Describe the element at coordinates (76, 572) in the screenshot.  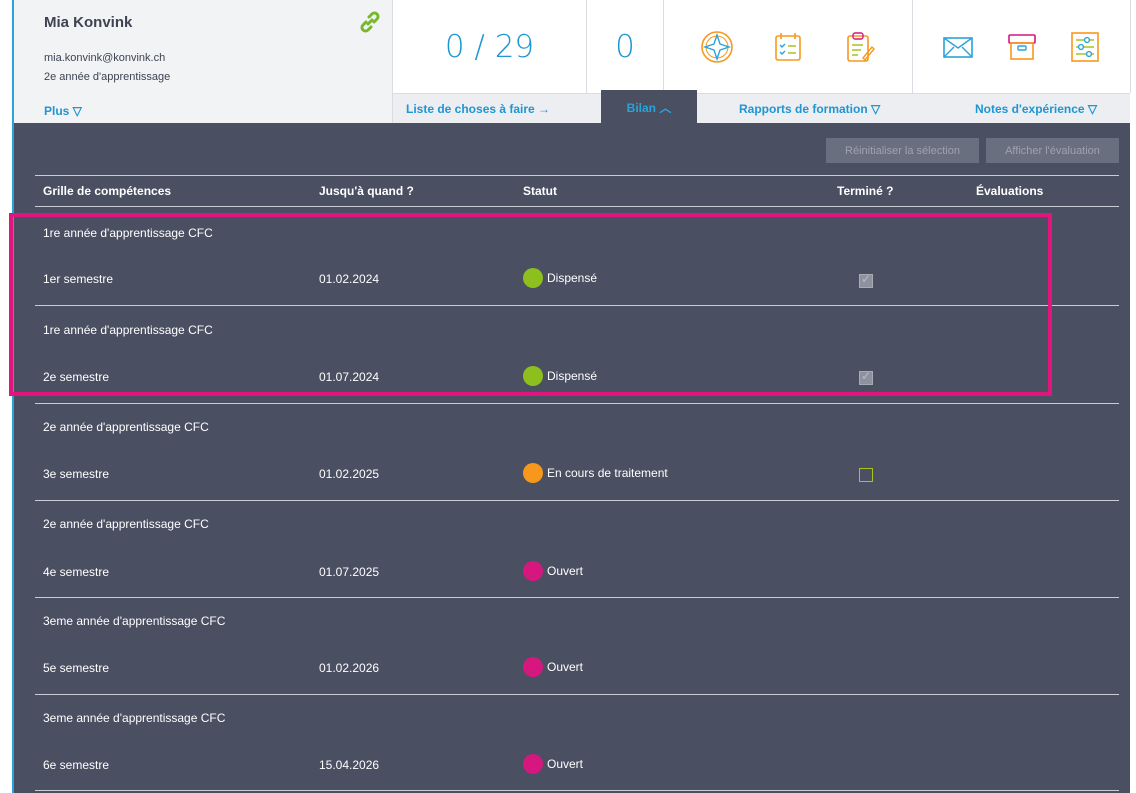
I see `row-semester: 4e semestre` at that location.